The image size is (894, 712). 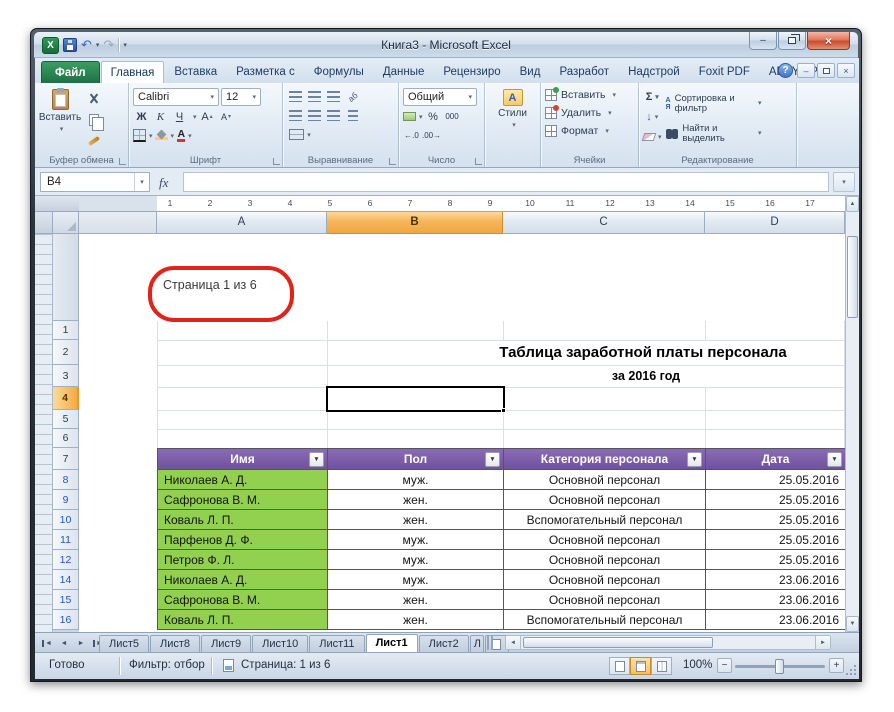 What do you see at coordinates (697, 665) in the screenshot?
I see `zoom-level: 100%` at bounding box center [697, 665].